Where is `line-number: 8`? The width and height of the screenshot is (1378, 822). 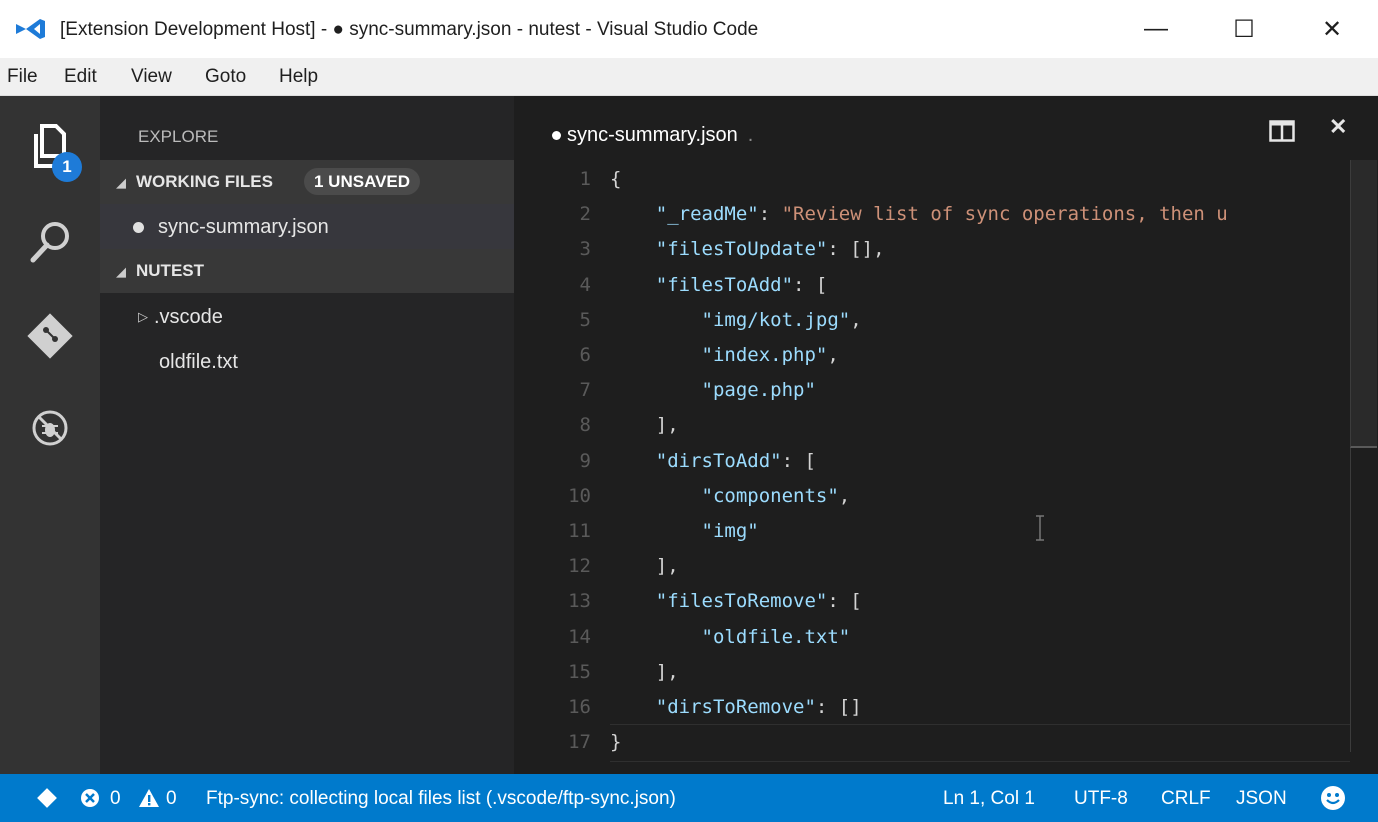 line-number: 8 is located at coordinates (585, 425).